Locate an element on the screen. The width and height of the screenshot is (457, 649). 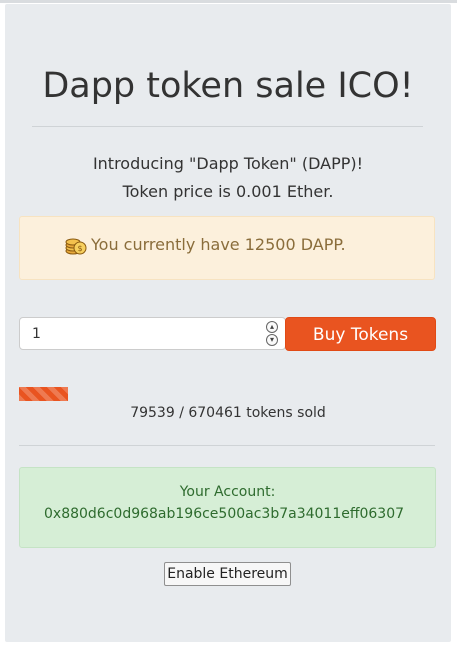
balance-alert: $ You currently have 12500 DAPP. is located at coordinates (227, 248).